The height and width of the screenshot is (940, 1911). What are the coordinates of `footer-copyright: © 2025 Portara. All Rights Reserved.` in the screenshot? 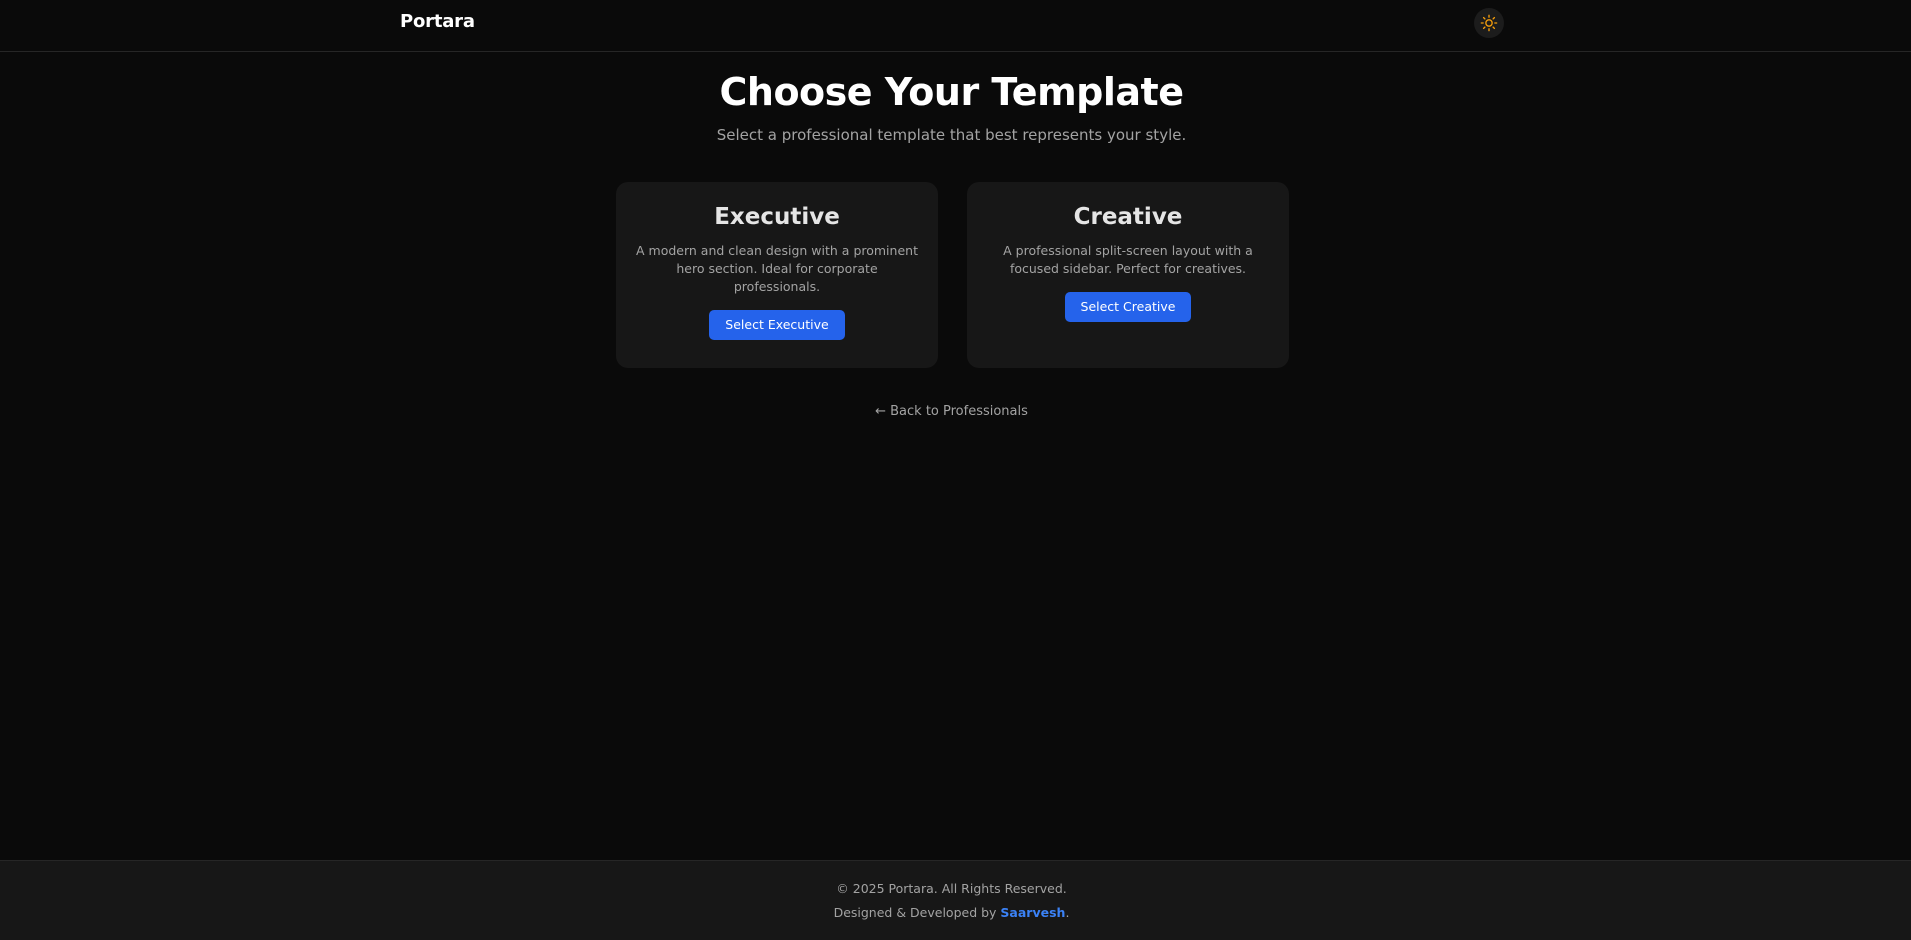 It's located at (951, 888).